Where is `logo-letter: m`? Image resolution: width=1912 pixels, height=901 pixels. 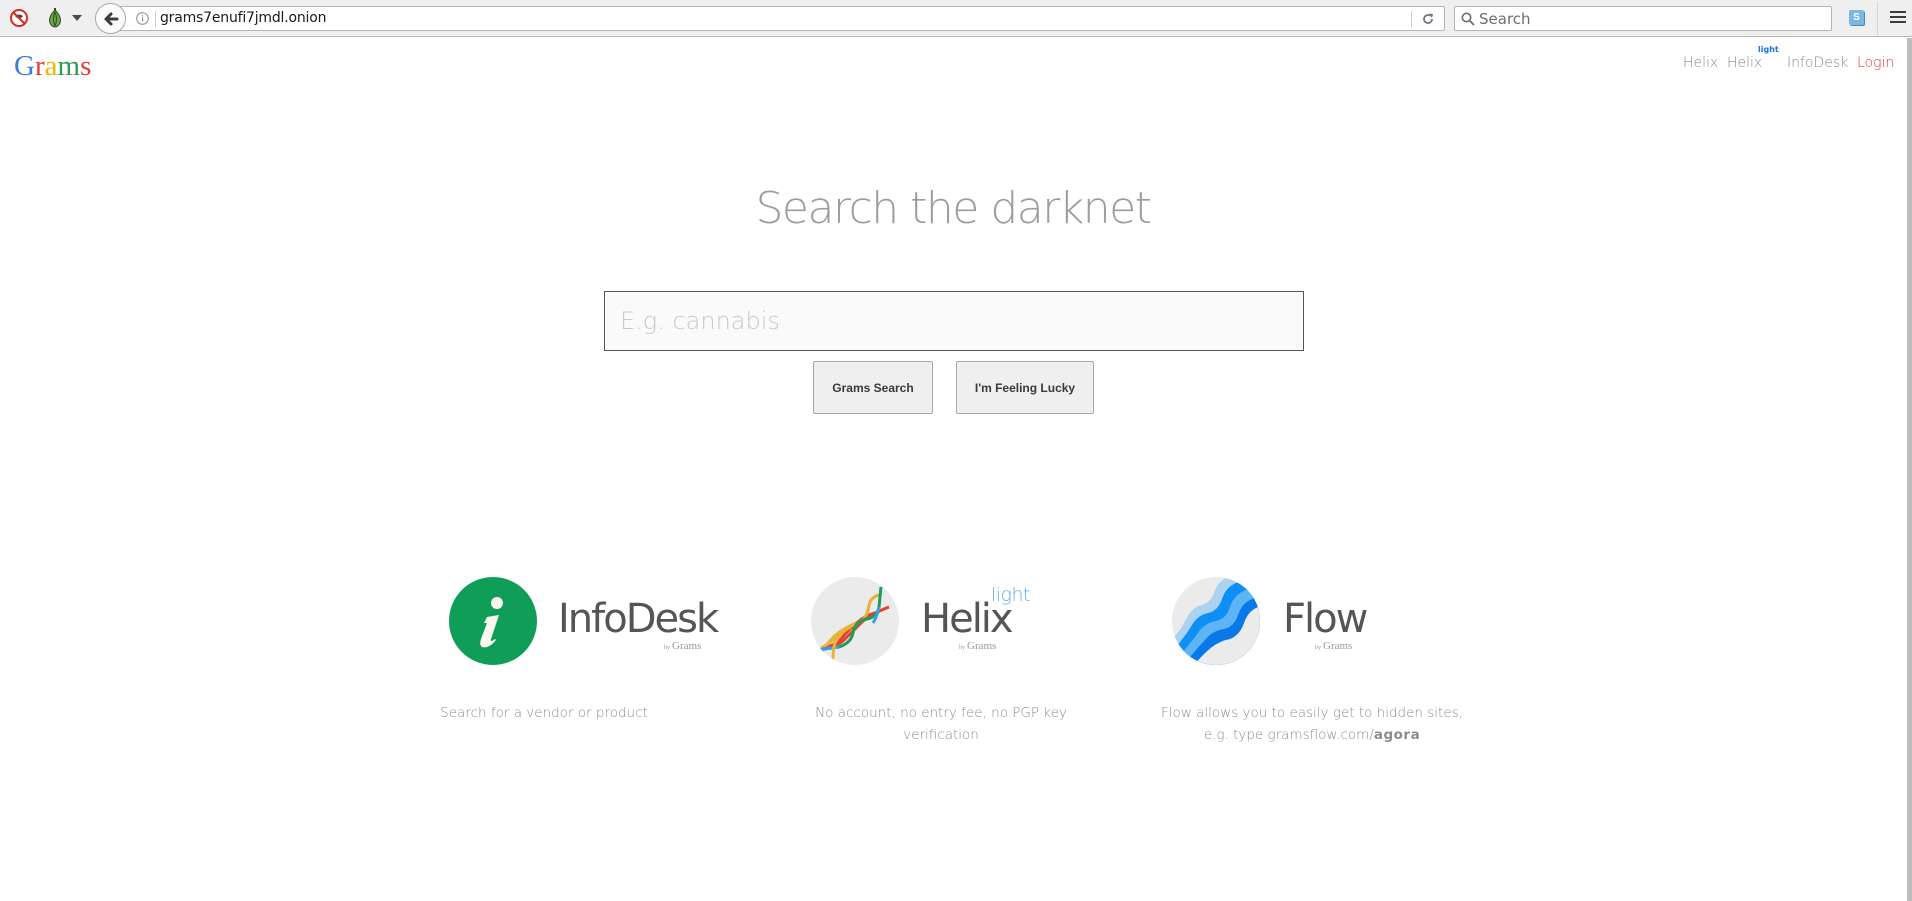
logo-letter: m is located at coordinates (69, 66).